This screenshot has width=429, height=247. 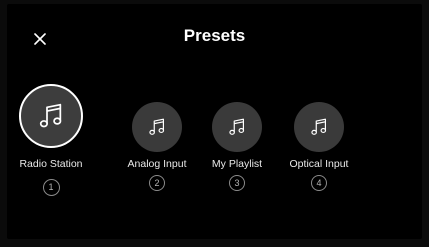 I want to click on preset-my-playlist: My Playlist 3, so click(x=237, y=146).